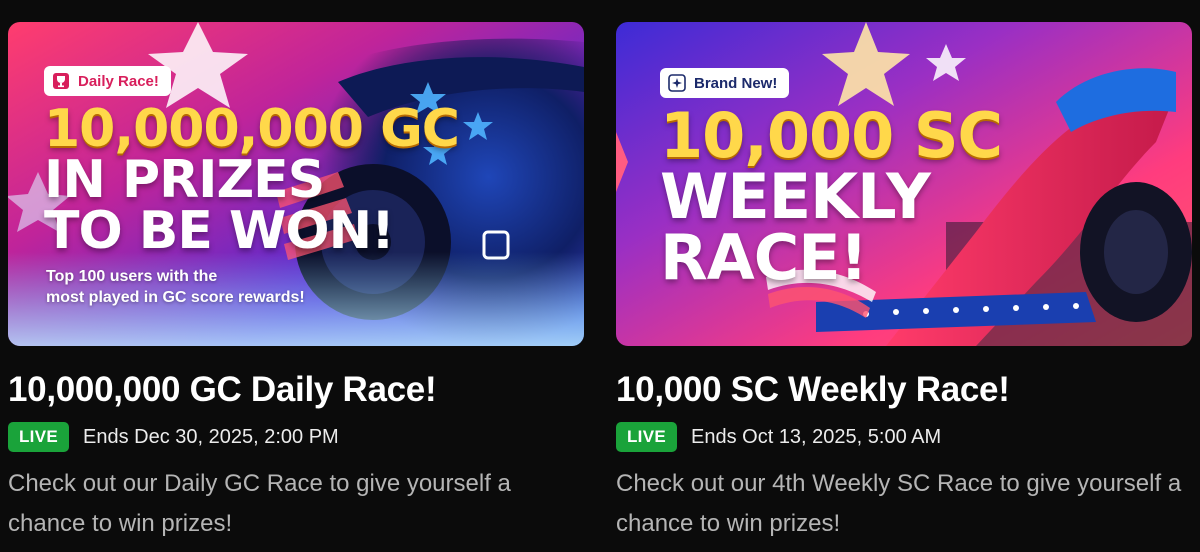 This screenshot has height=552, width=1200. What do you see at coordinates (795, 196) in the screenshot?
I see `headline-line-1: WEEKLY` at bounding box center [795, 196].